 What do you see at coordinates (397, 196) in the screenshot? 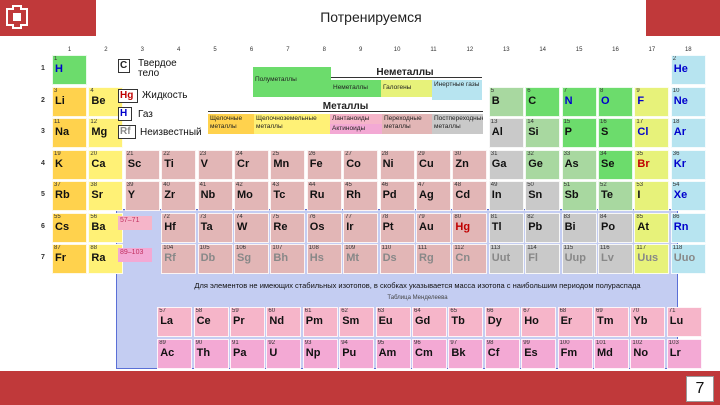
I see `element-cell-pd: 46 Pd` at bounding box center [397, 196].